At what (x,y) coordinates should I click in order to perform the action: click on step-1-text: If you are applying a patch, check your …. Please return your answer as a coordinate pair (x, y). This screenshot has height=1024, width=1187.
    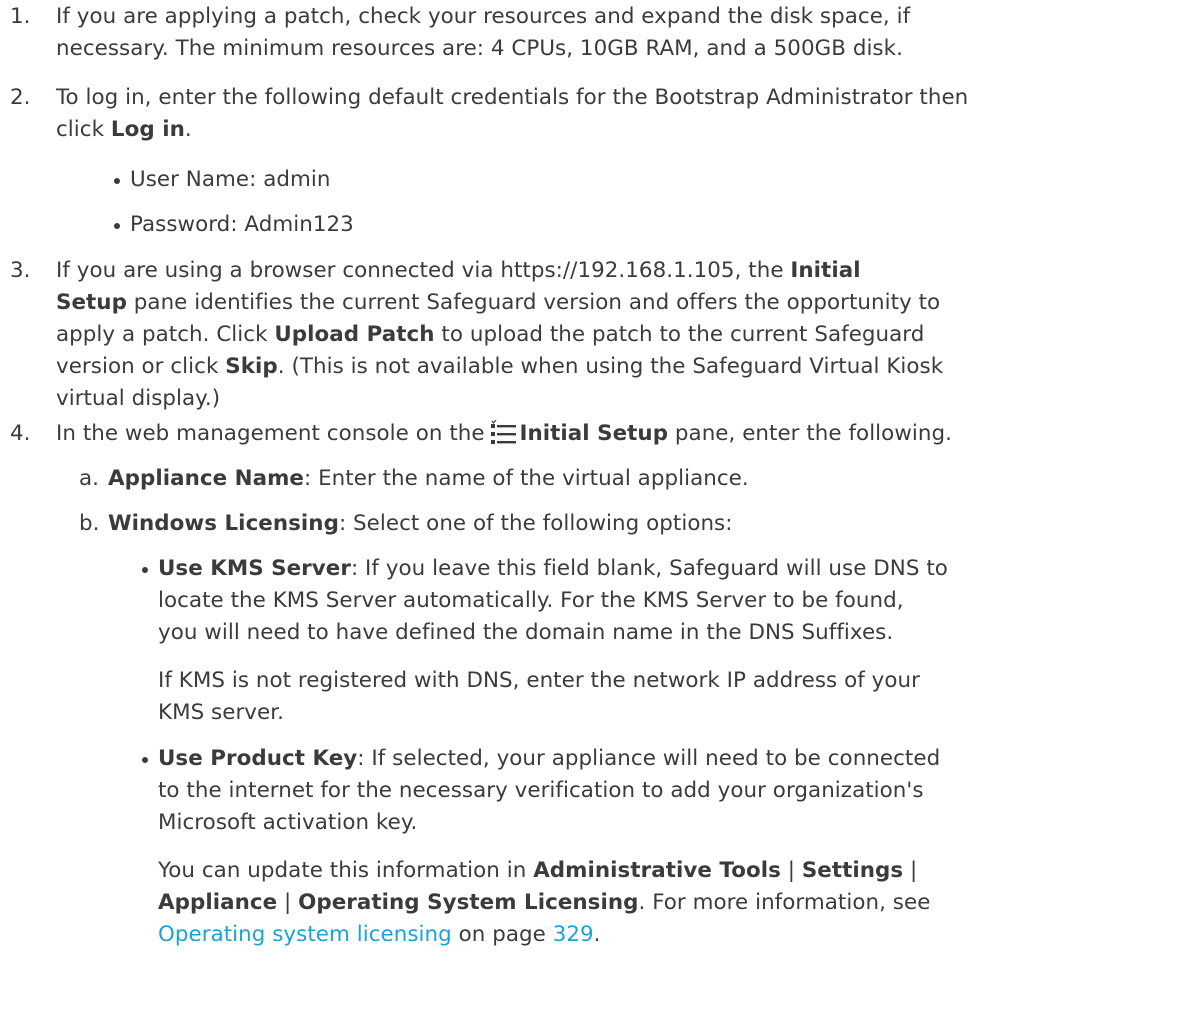
    Looking at the image, I should click on (483, 32).